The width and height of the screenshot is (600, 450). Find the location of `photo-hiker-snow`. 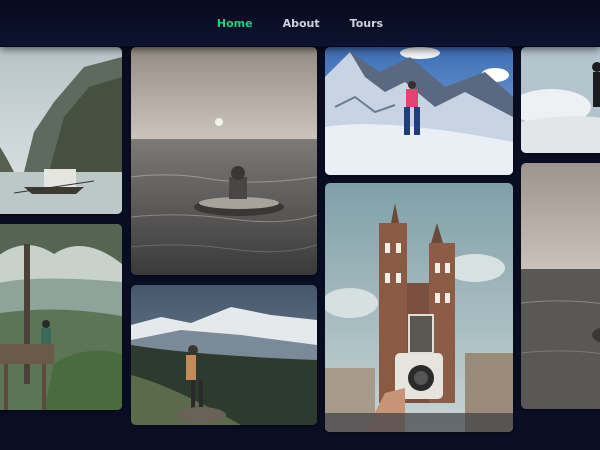

photo-hiker-snow is located at coordinates (419, 111).